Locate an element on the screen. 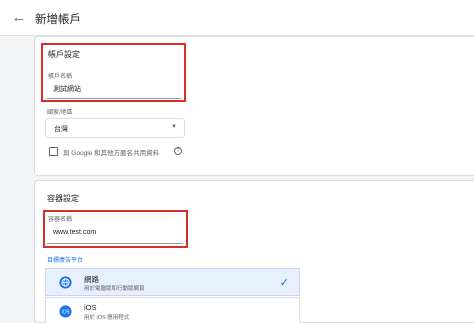 The width and height of the screenshot is (474, 323). platform-desc-ios: 用於 iOS 應用程式 is located at coordinates (107, 318).